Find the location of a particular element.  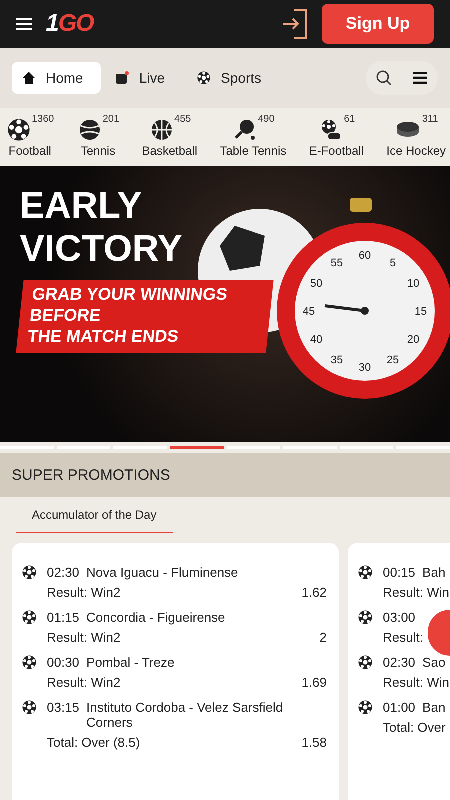

event-time: 00:15 is located at coordinates (399, 572).